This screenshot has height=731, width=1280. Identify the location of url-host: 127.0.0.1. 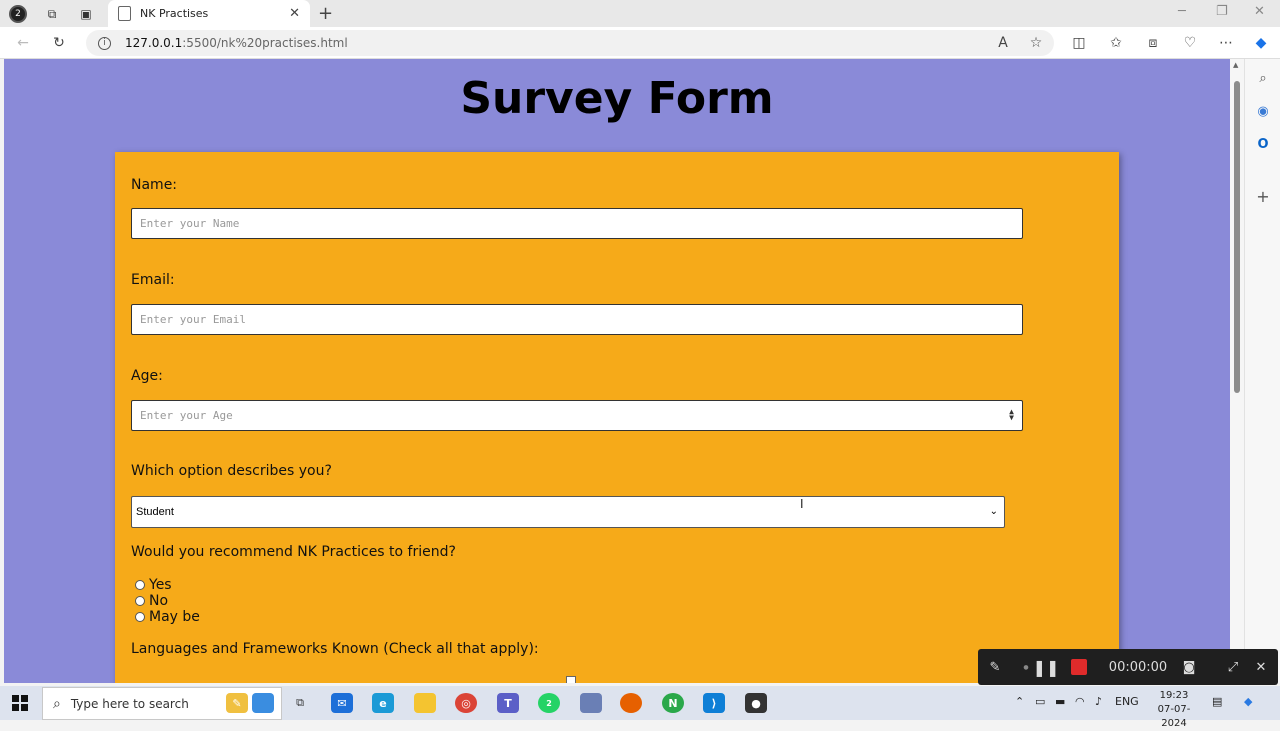
(154, 43).